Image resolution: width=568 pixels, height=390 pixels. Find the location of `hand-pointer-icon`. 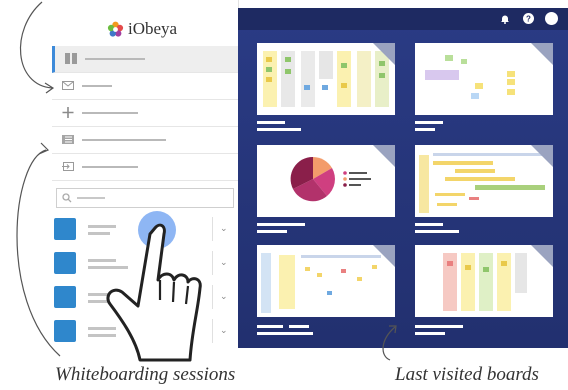

hand-pointer-icon is located at coordinates (154, 292).